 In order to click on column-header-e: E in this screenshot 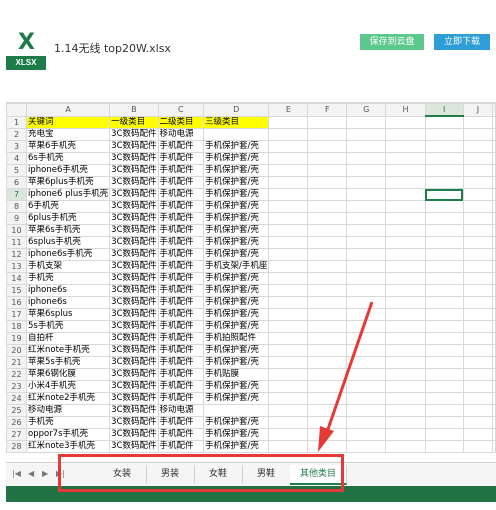, I will do `click(288, 110)`.